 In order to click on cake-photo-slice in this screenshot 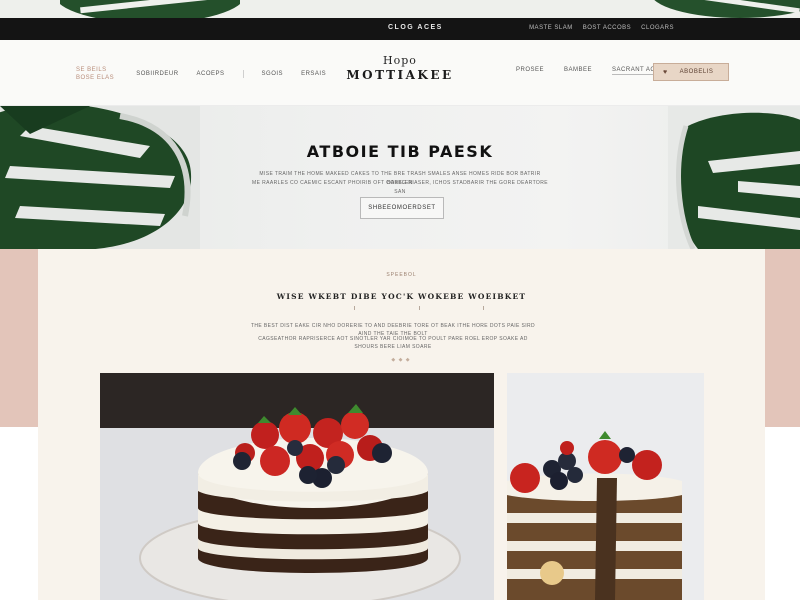, I will do `click(605, 486)`.